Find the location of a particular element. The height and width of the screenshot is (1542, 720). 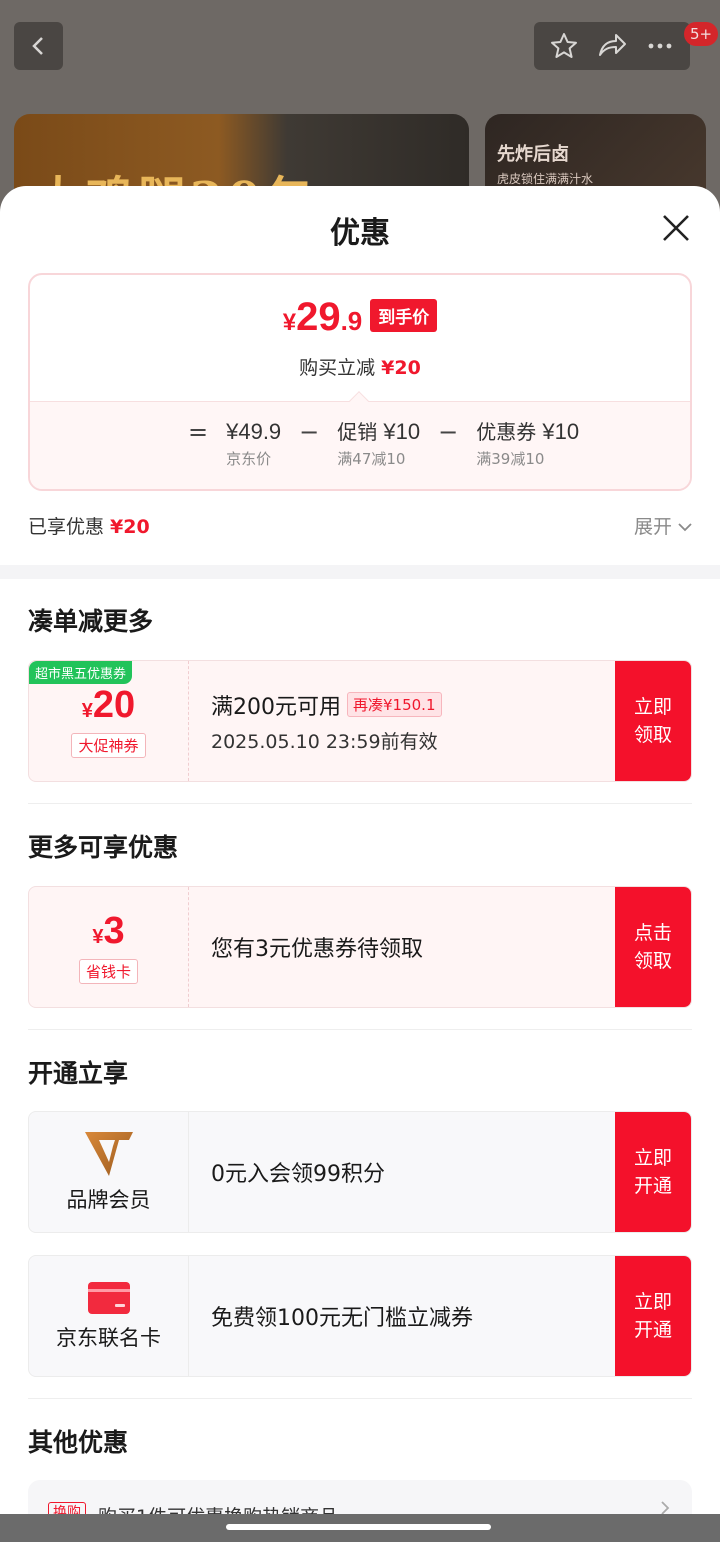

section-title-other: 其他优惠 is located at coordinates (78, 1442).